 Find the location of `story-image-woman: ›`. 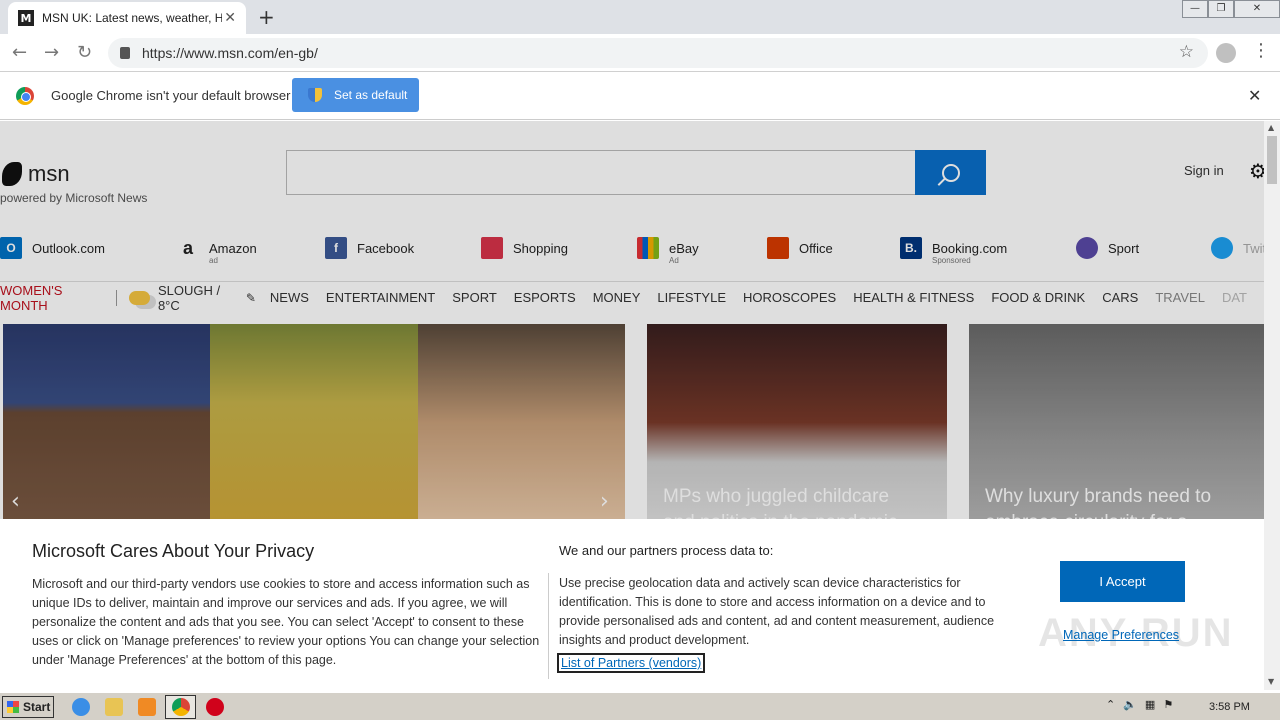

story-image-woman: › is located at coordinates (521, 422).